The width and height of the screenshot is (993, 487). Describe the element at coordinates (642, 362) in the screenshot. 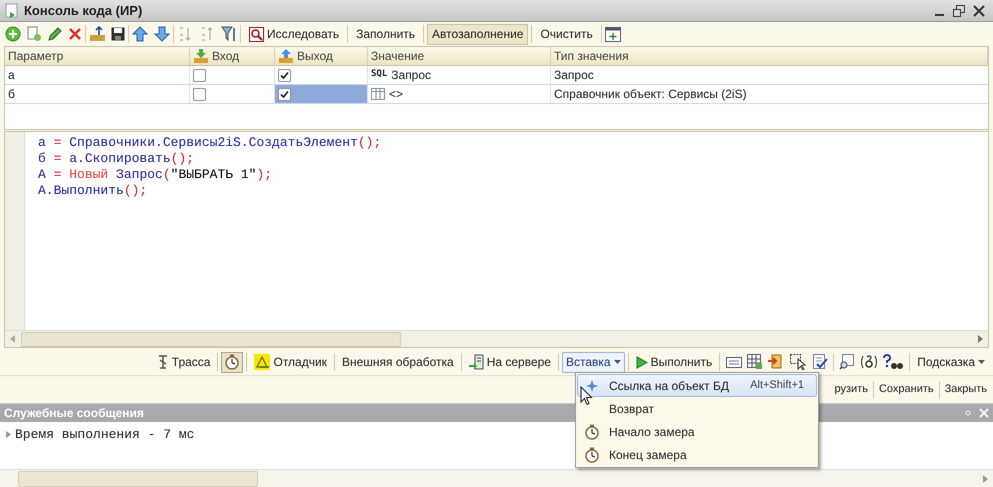

I see `play-icon` at that location.